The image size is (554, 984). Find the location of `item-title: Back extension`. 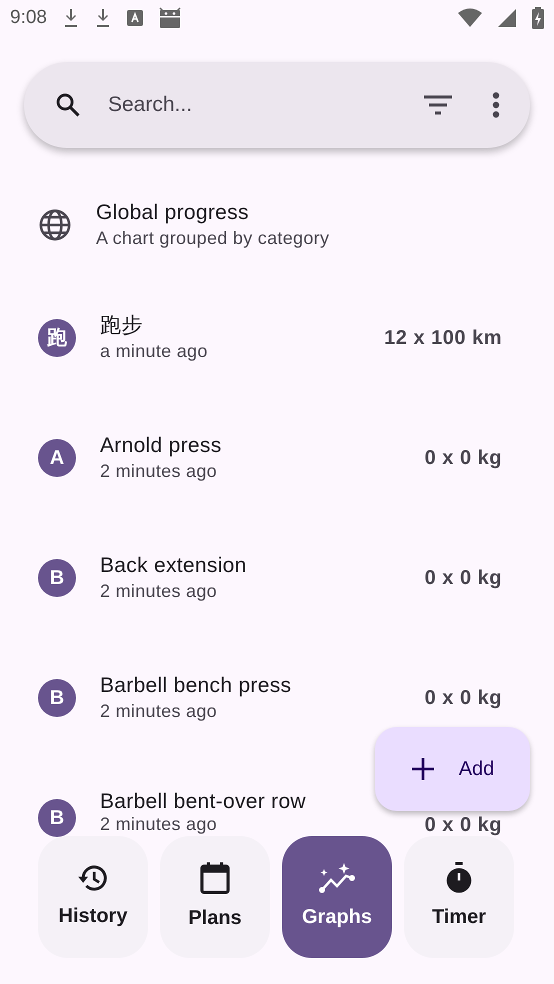

item-title: Back extension is located at coordinates (174, 565).